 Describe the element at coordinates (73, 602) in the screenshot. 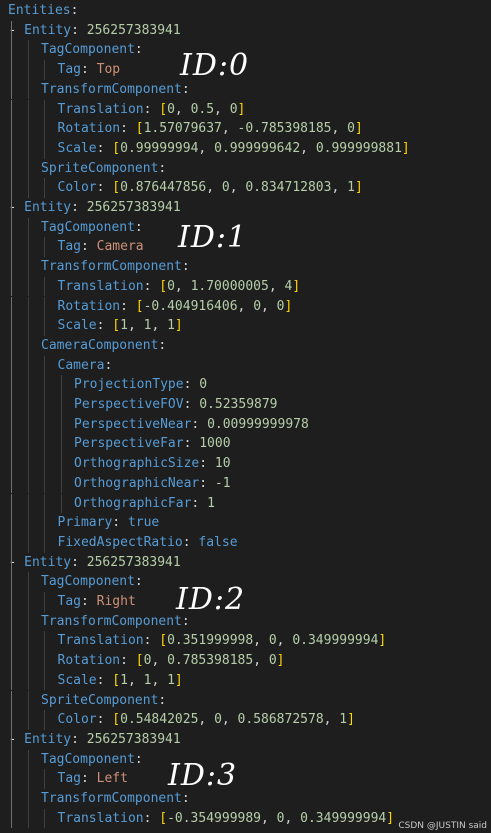

I see `code-line: Tag: Right` at that location.